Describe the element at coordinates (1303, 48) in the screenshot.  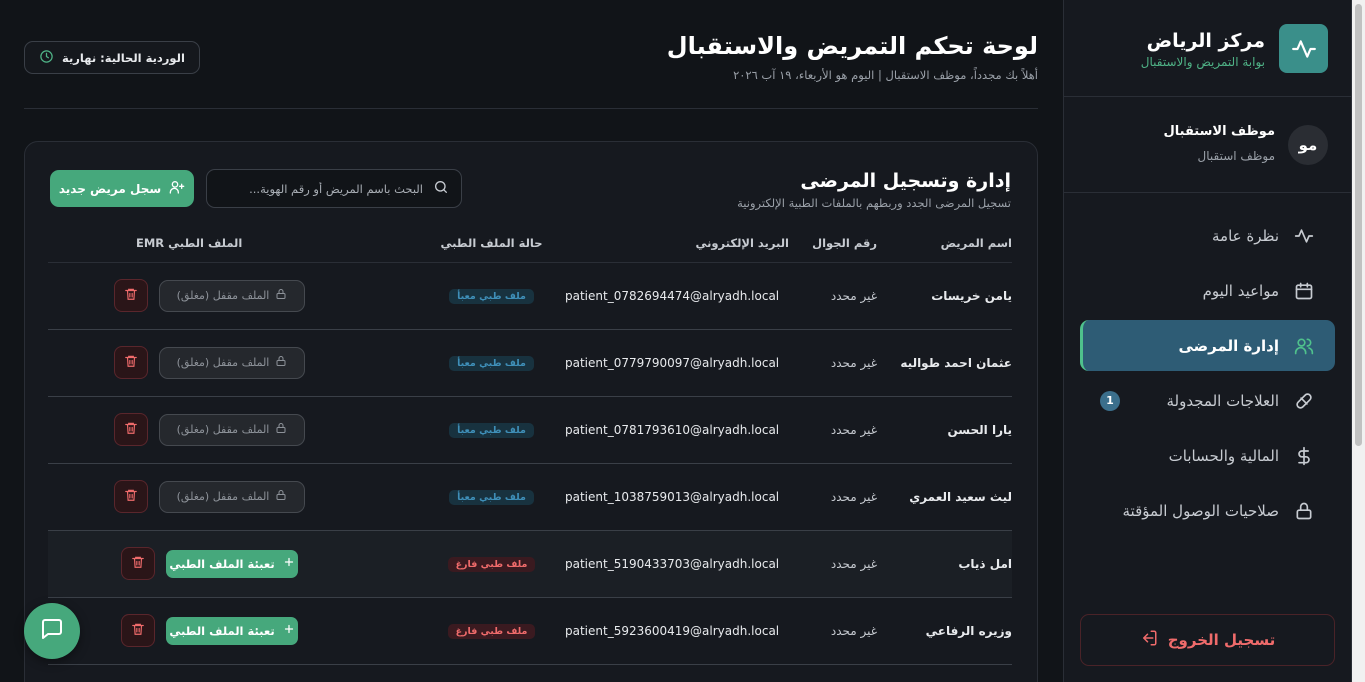
I see `pulse-icon` at that location.